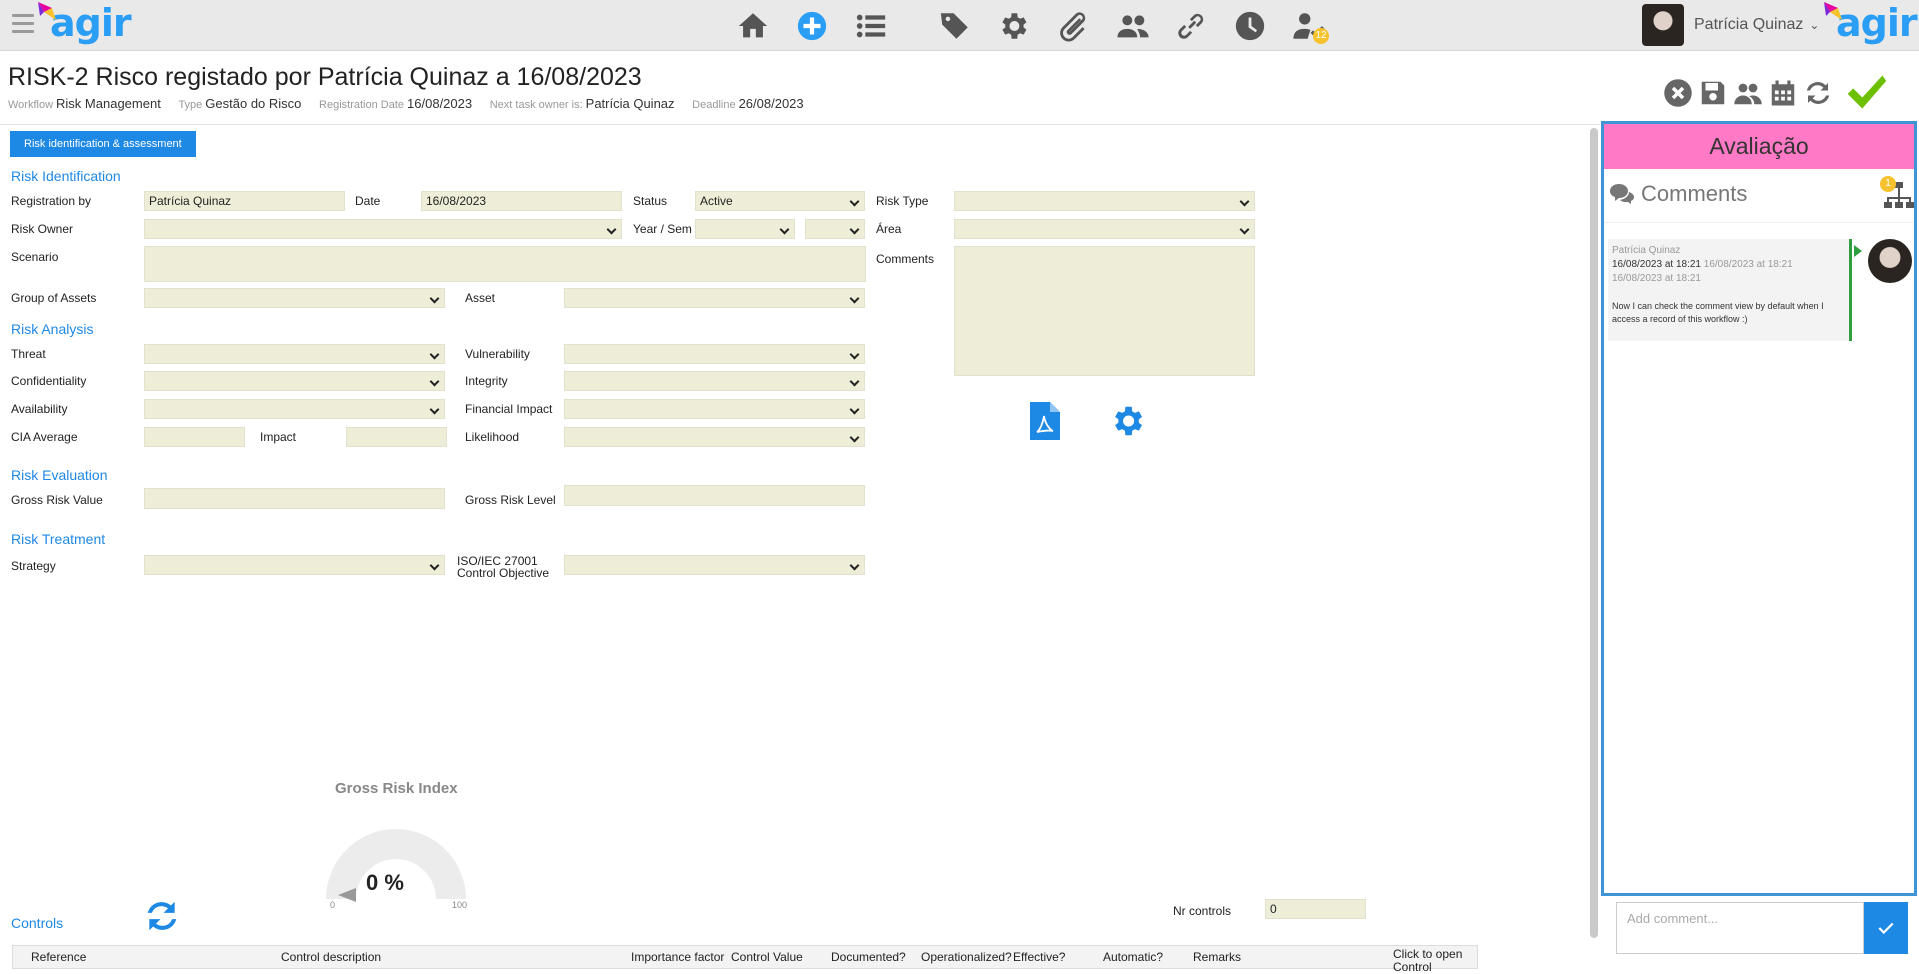 This screenshot has height=974, width=1919. What do you see at coordinates (294, 498) in the screenshot?
I see `gross-risk-value-field` at bounding box center [294, 498].